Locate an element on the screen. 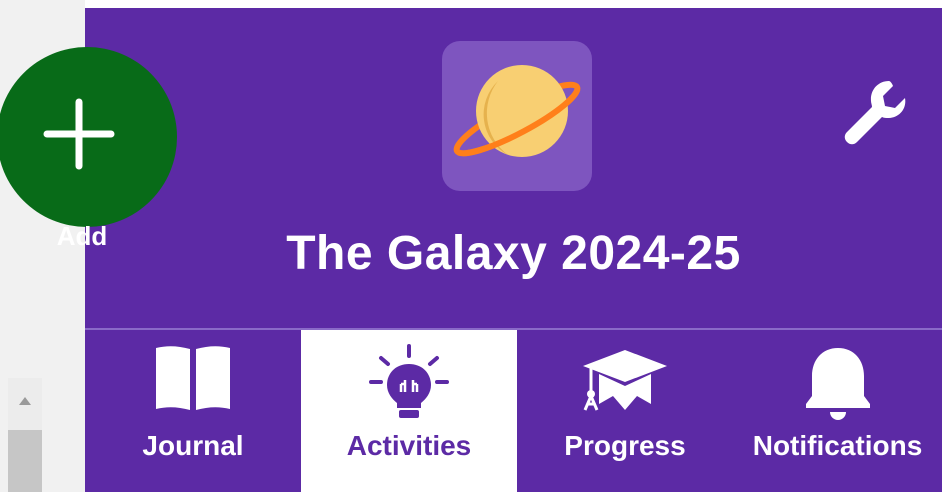  scrollbar is located at coordinates (25, 435).